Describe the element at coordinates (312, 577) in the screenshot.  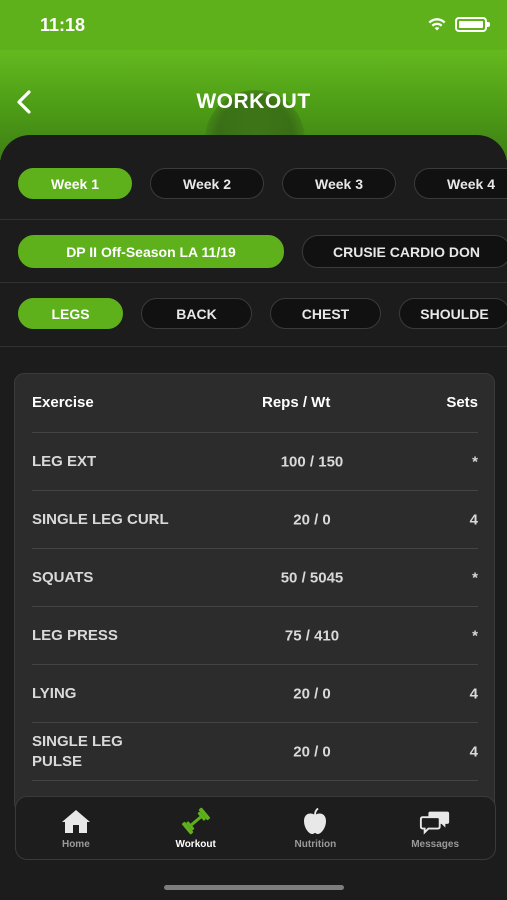
I see `exercise-reps-wt: 50 / 5045` at that location.